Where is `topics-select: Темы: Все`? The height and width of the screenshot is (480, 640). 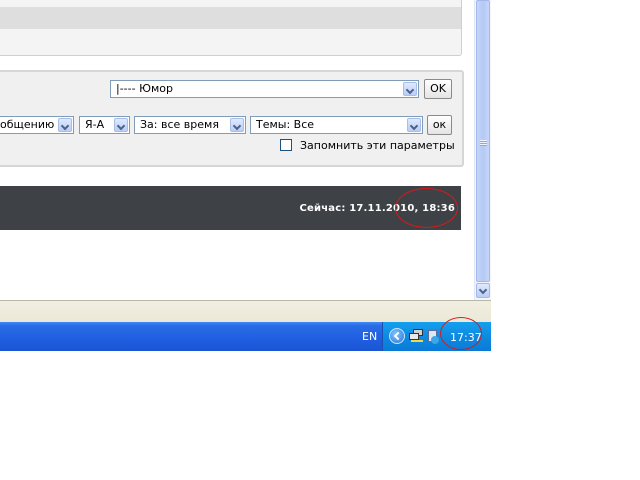 topics-select: Темы: Все is located at coordinates (336, 125).